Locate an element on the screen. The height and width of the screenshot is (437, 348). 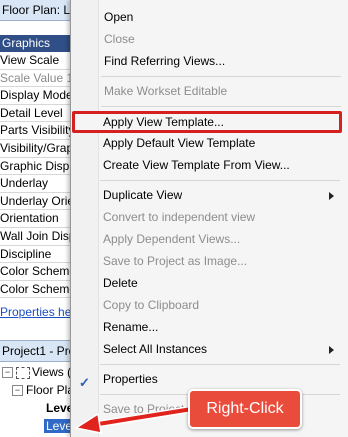
annotation-arrow is located at coordinates (135, 419).